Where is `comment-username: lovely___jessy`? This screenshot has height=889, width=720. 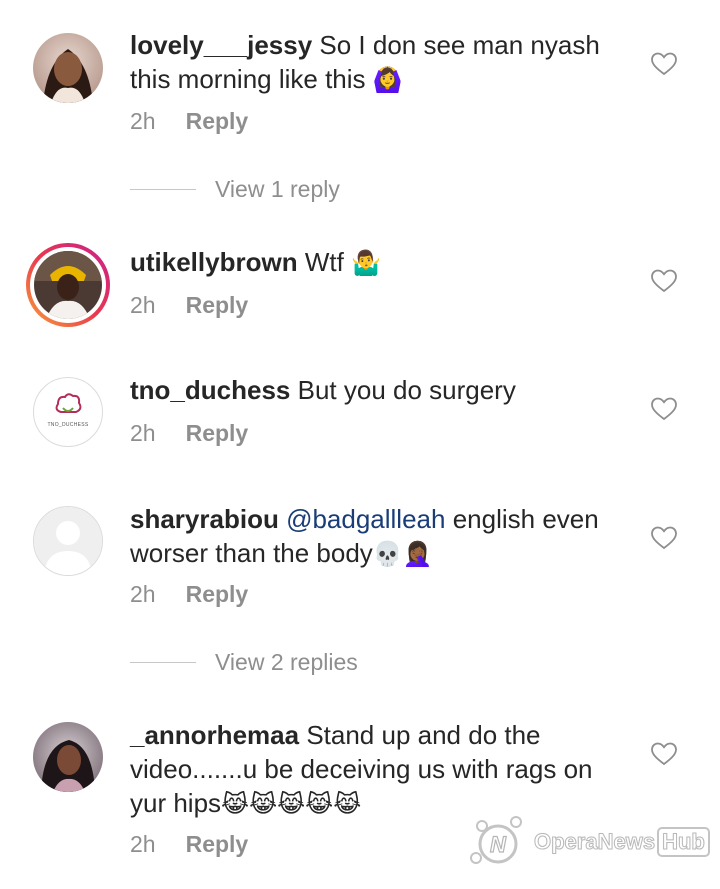
comment-username: lovely___jessy is located at coordinates (221, 45).